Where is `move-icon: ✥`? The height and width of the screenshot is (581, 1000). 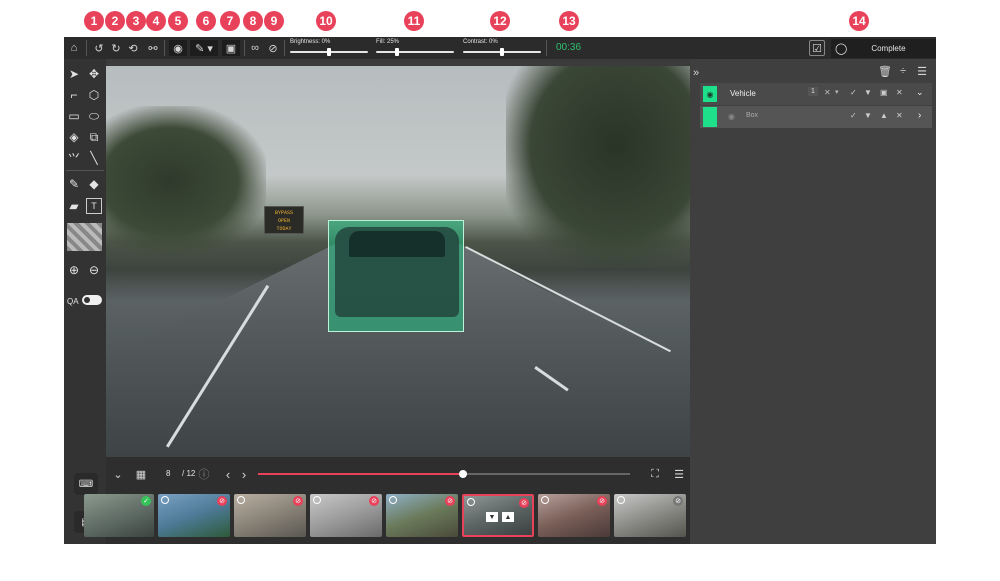
move-icon: ✥ is located at coordinates (94, 74).